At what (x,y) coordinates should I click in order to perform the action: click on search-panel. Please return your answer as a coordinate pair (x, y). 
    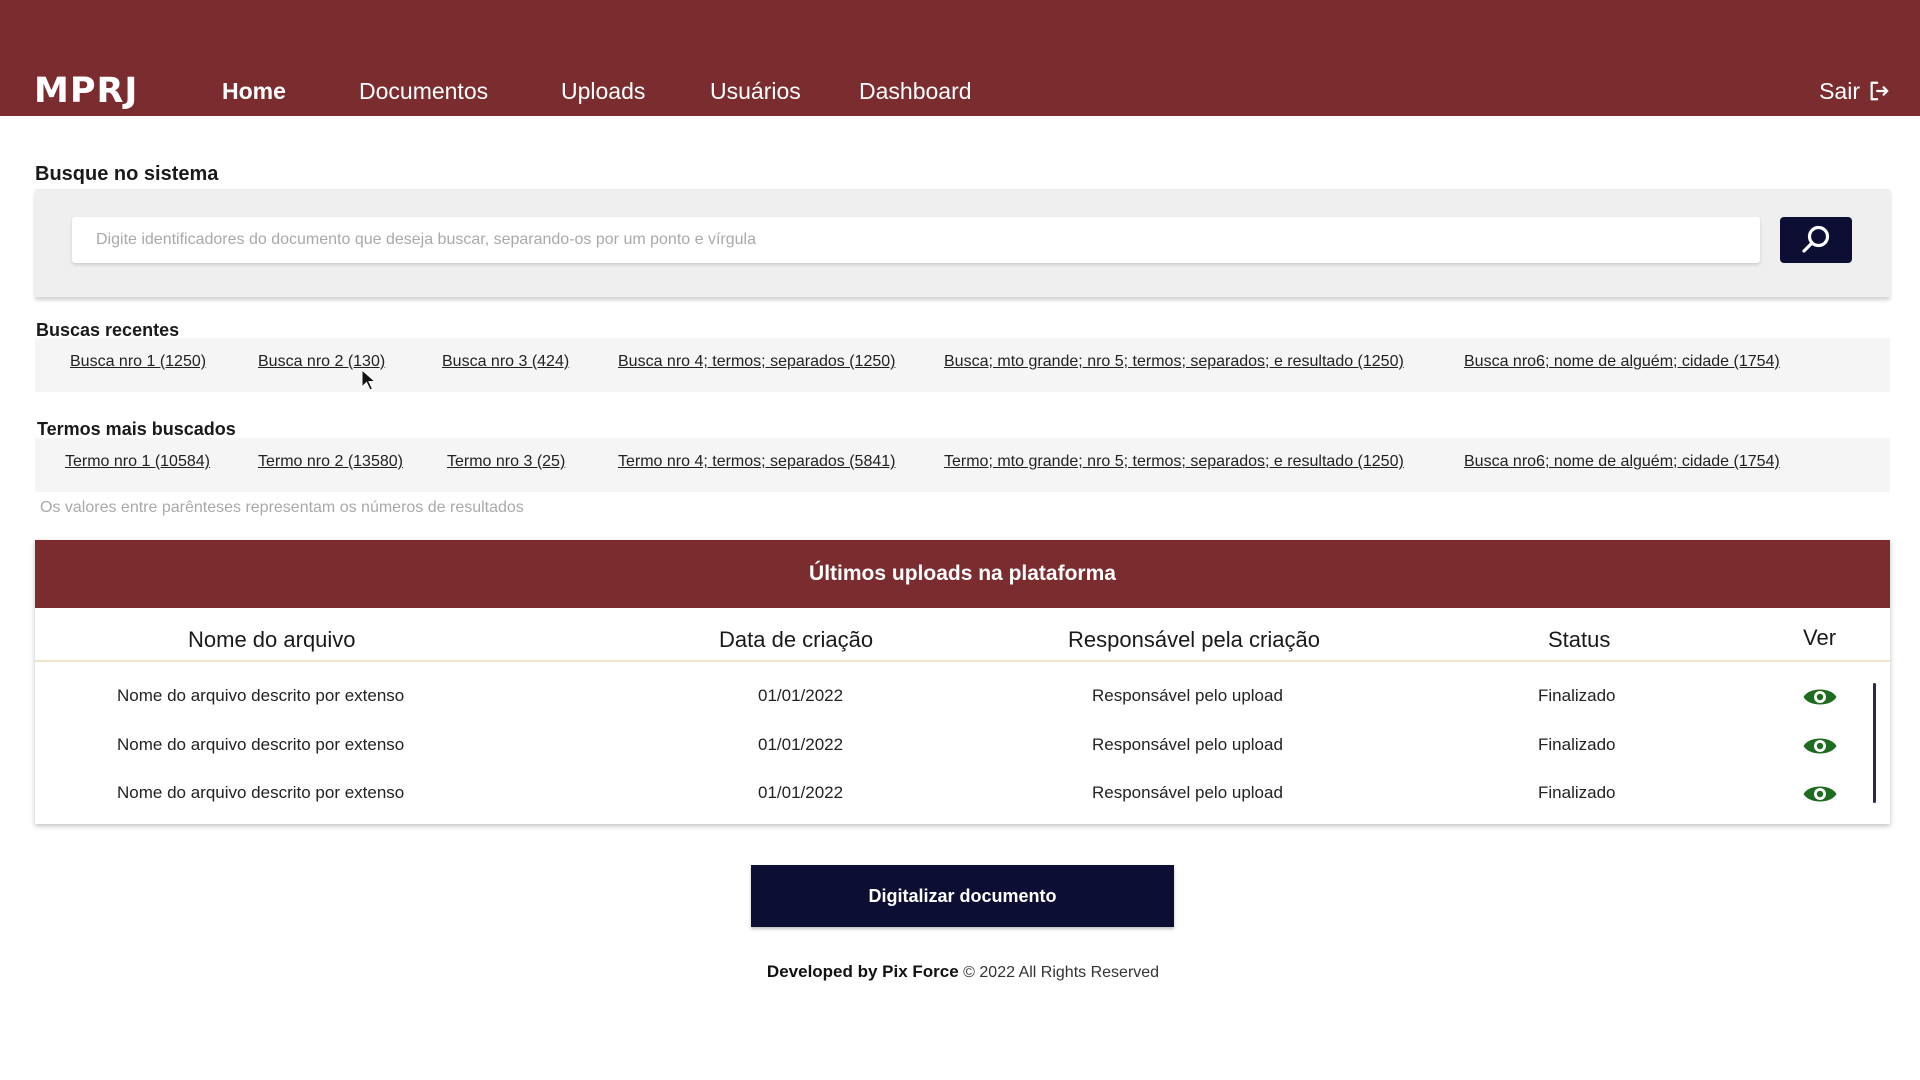
    Looking at the image, I should click on (962, 243).